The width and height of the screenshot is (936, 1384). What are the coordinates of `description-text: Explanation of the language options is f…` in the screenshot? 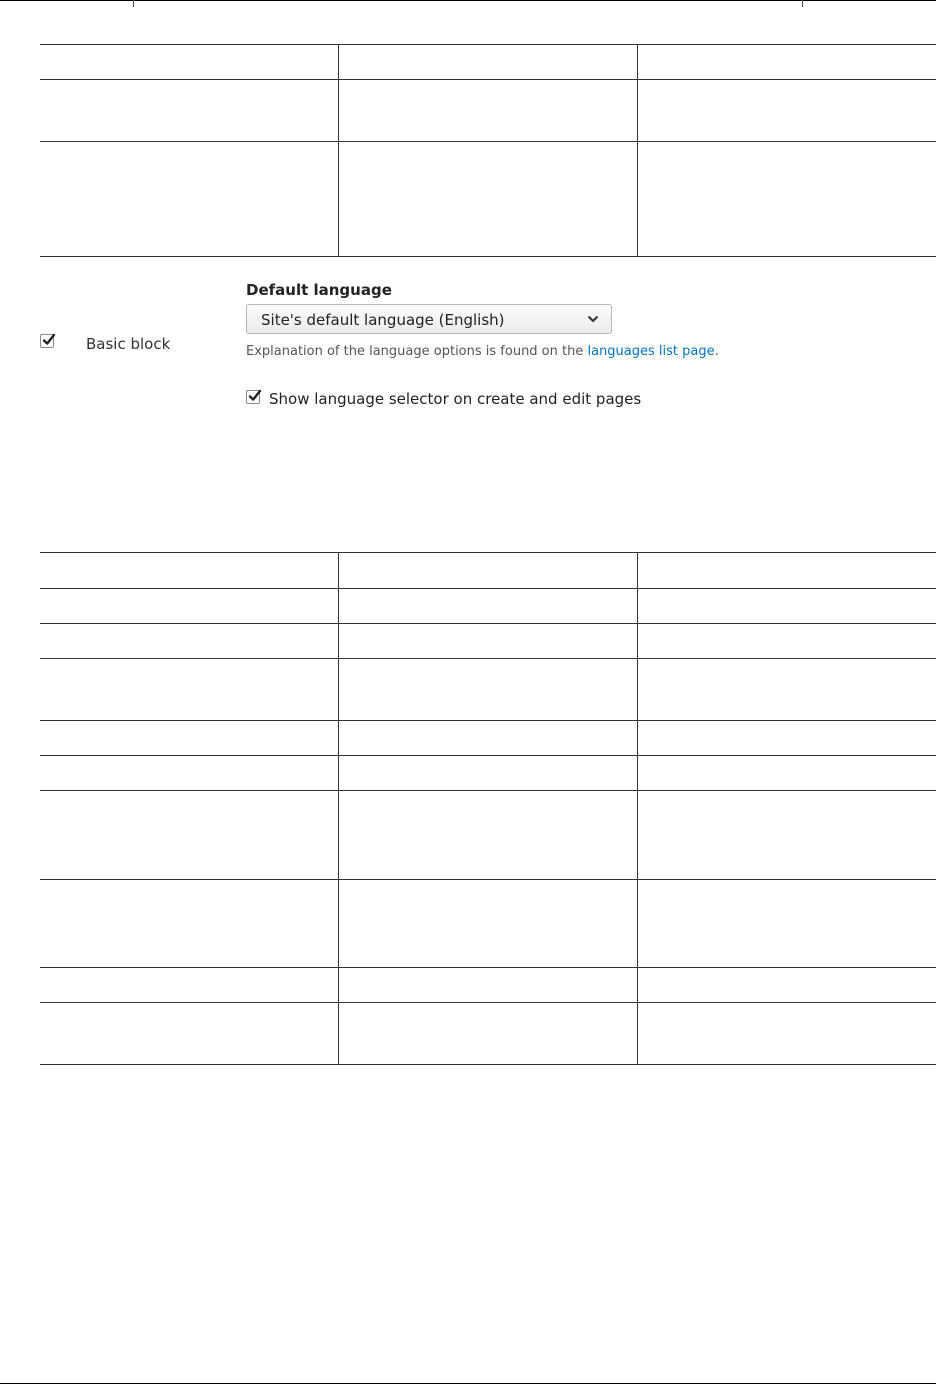 It's located at (417, 351).